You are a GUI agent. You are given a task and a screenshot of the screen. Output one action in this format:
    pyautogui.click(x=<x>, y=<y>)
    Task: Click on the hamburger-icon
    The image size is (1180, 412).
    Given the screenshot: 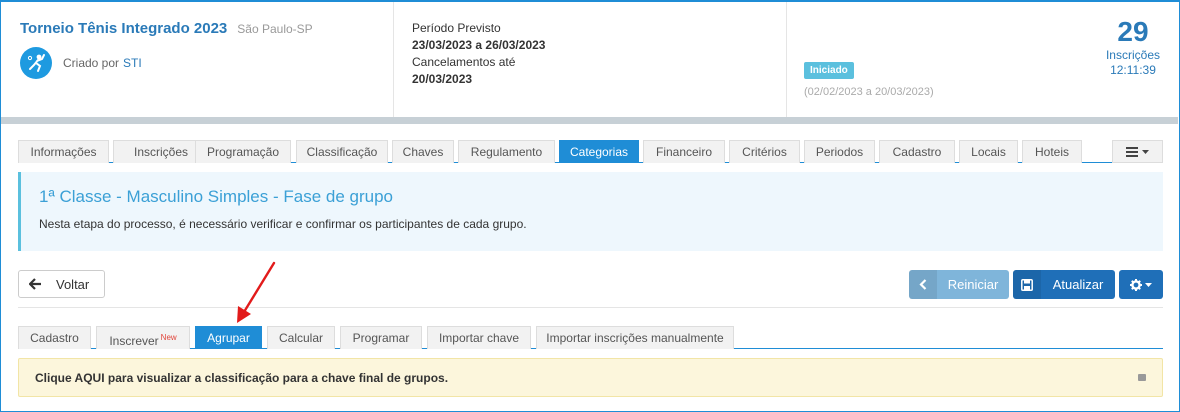 What is the action you would take?
    pyautogui.click(x=1132, y=151)
    